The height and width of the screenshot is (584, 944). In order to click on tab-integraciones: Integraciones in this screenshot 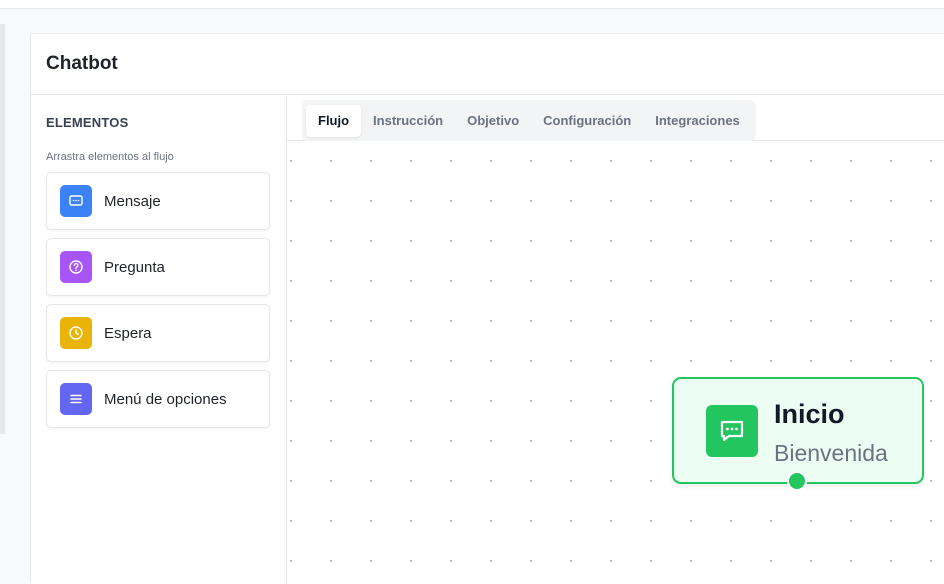, I will do `click(697, 121)`.